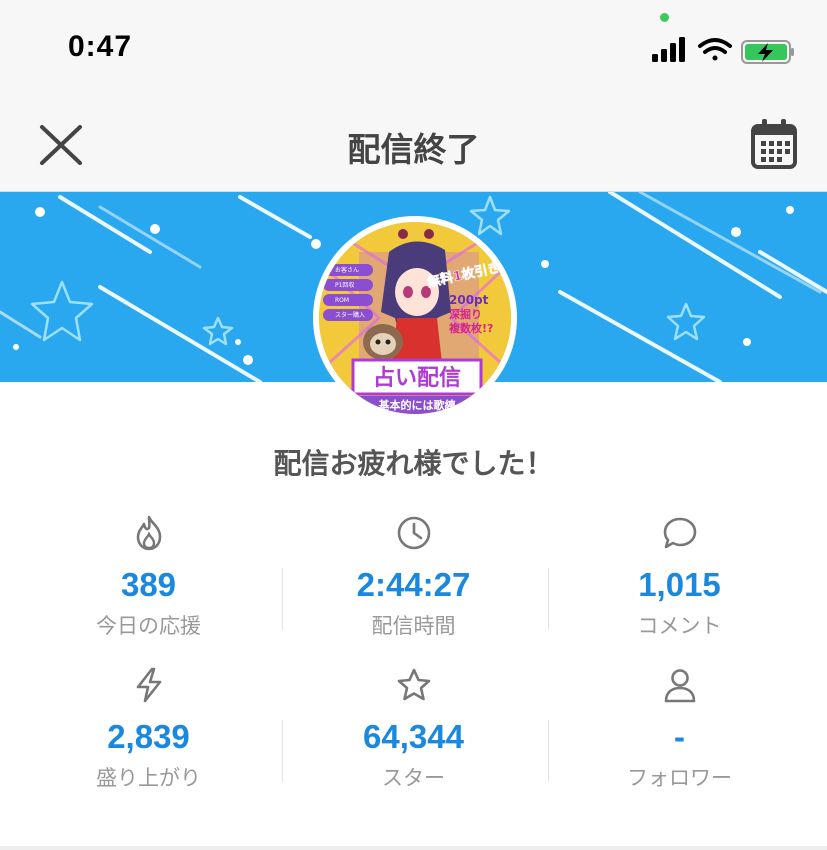 Image resolution: width=827 pixels, height=850 pixels. Describe the element at coordinates (413, 463) in the screenshot. I see `thank-you-message: 配信お疲れ様でした！` at that location.